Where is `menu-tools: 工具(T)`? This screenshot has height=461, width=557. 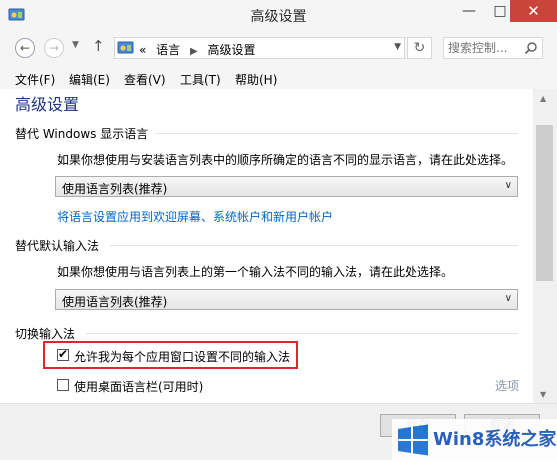 menu-tools: 工具(T) is located at coordinates (200, 79).